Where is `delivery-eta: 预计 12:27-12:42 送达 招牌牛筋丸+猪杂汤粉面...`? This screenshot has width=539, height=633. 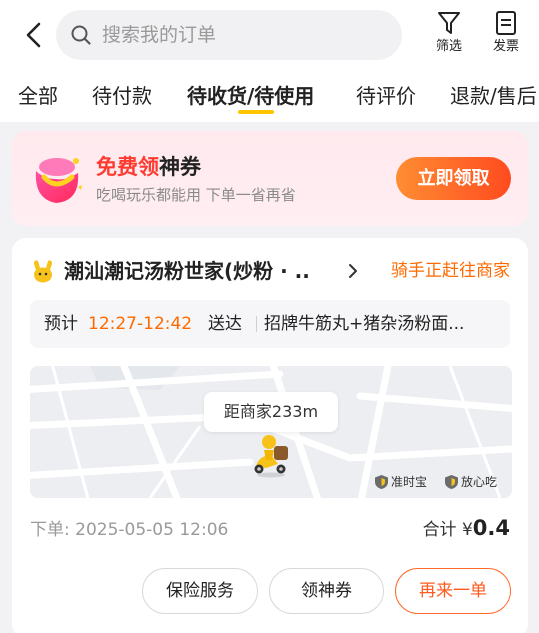 delivery-eta: 预计 12:27-12:42 送达 招牌牛筋丸+猪杂汤粉面... is located at coordinates (270, 324).